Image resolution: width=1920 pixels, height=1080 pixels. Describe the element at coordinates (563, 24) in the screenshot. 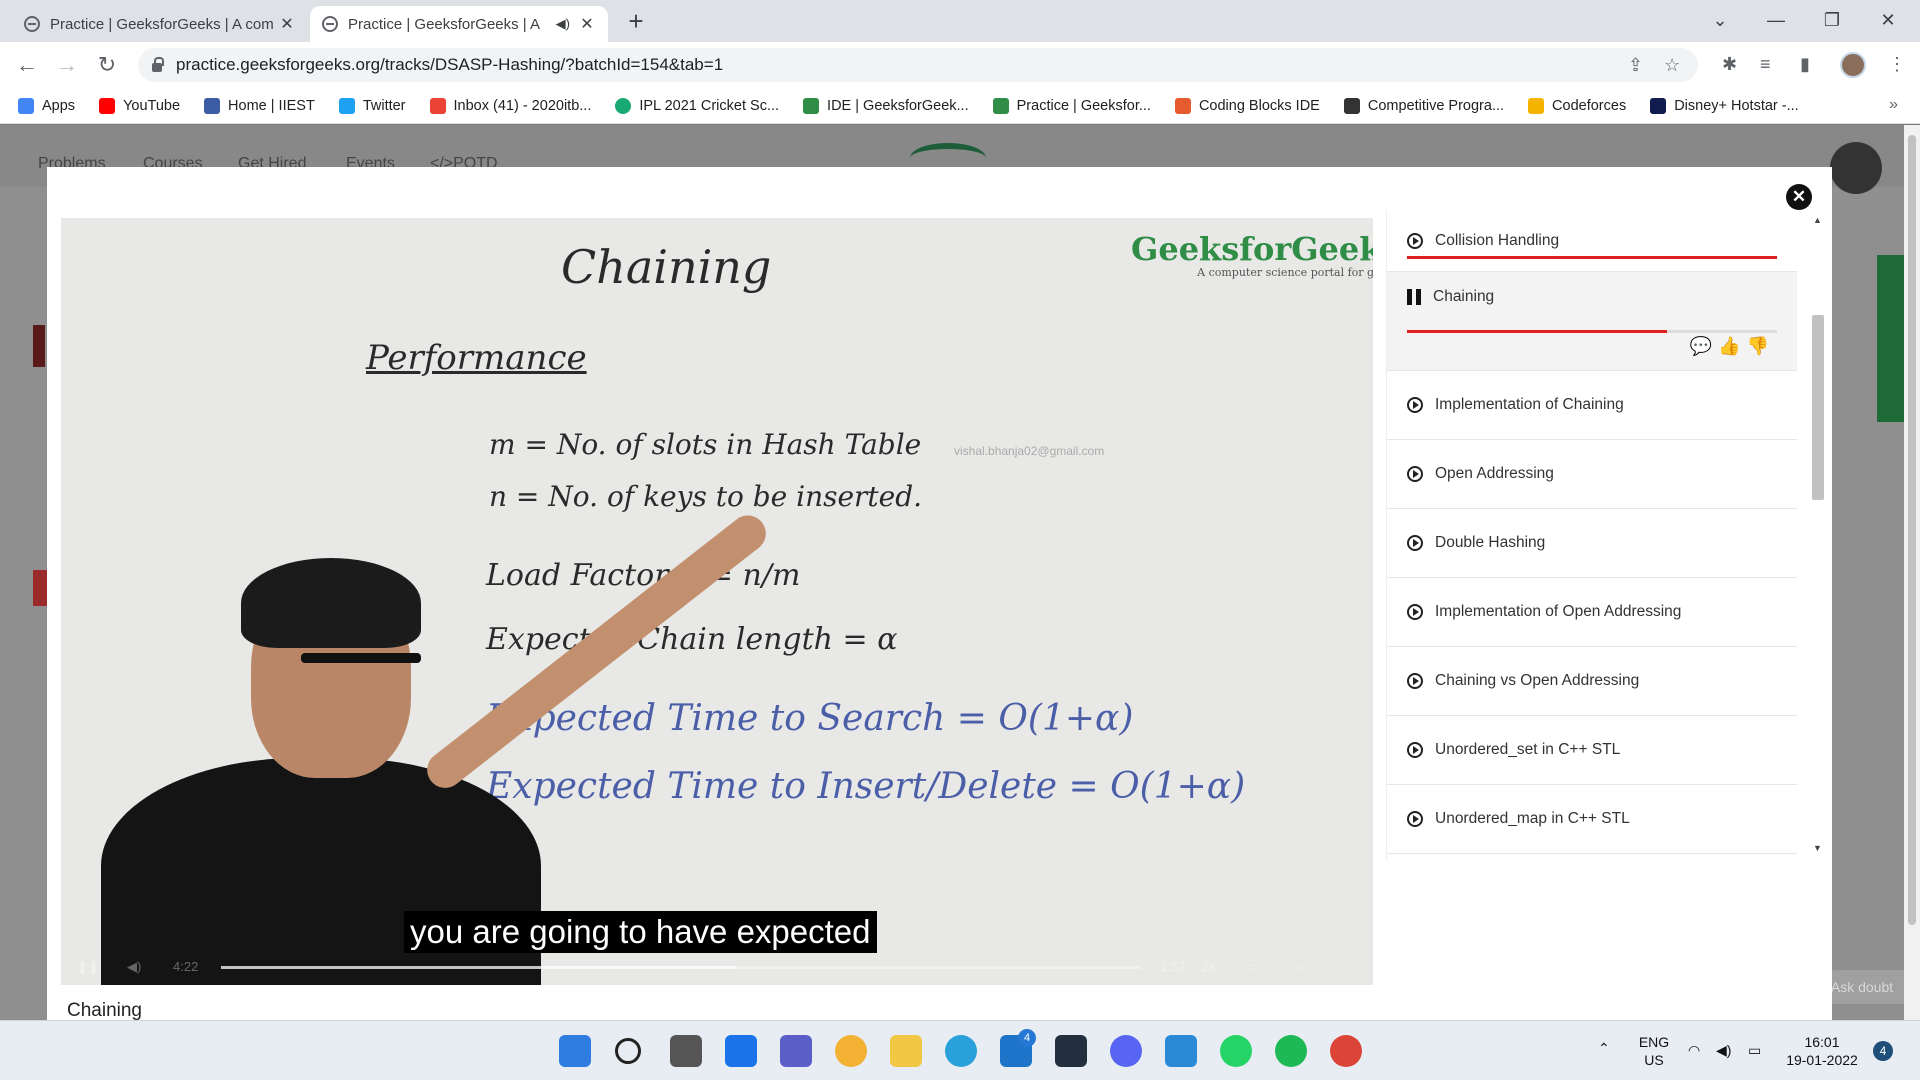

I see `audio-playing-icon: ◀)` at that location.